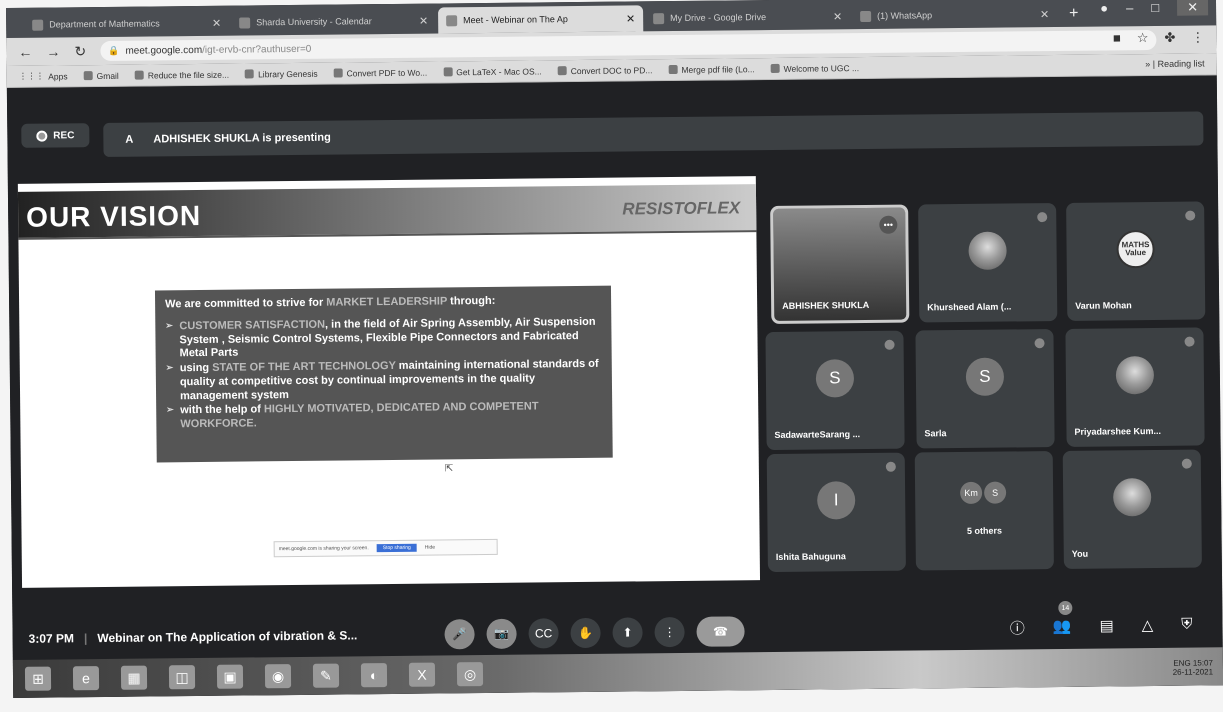  Describe the element at coordinates (653, 134) in the screenshot. I see `presenter-banner: A ADHISHEK SHUKLA is presenting` at that location.